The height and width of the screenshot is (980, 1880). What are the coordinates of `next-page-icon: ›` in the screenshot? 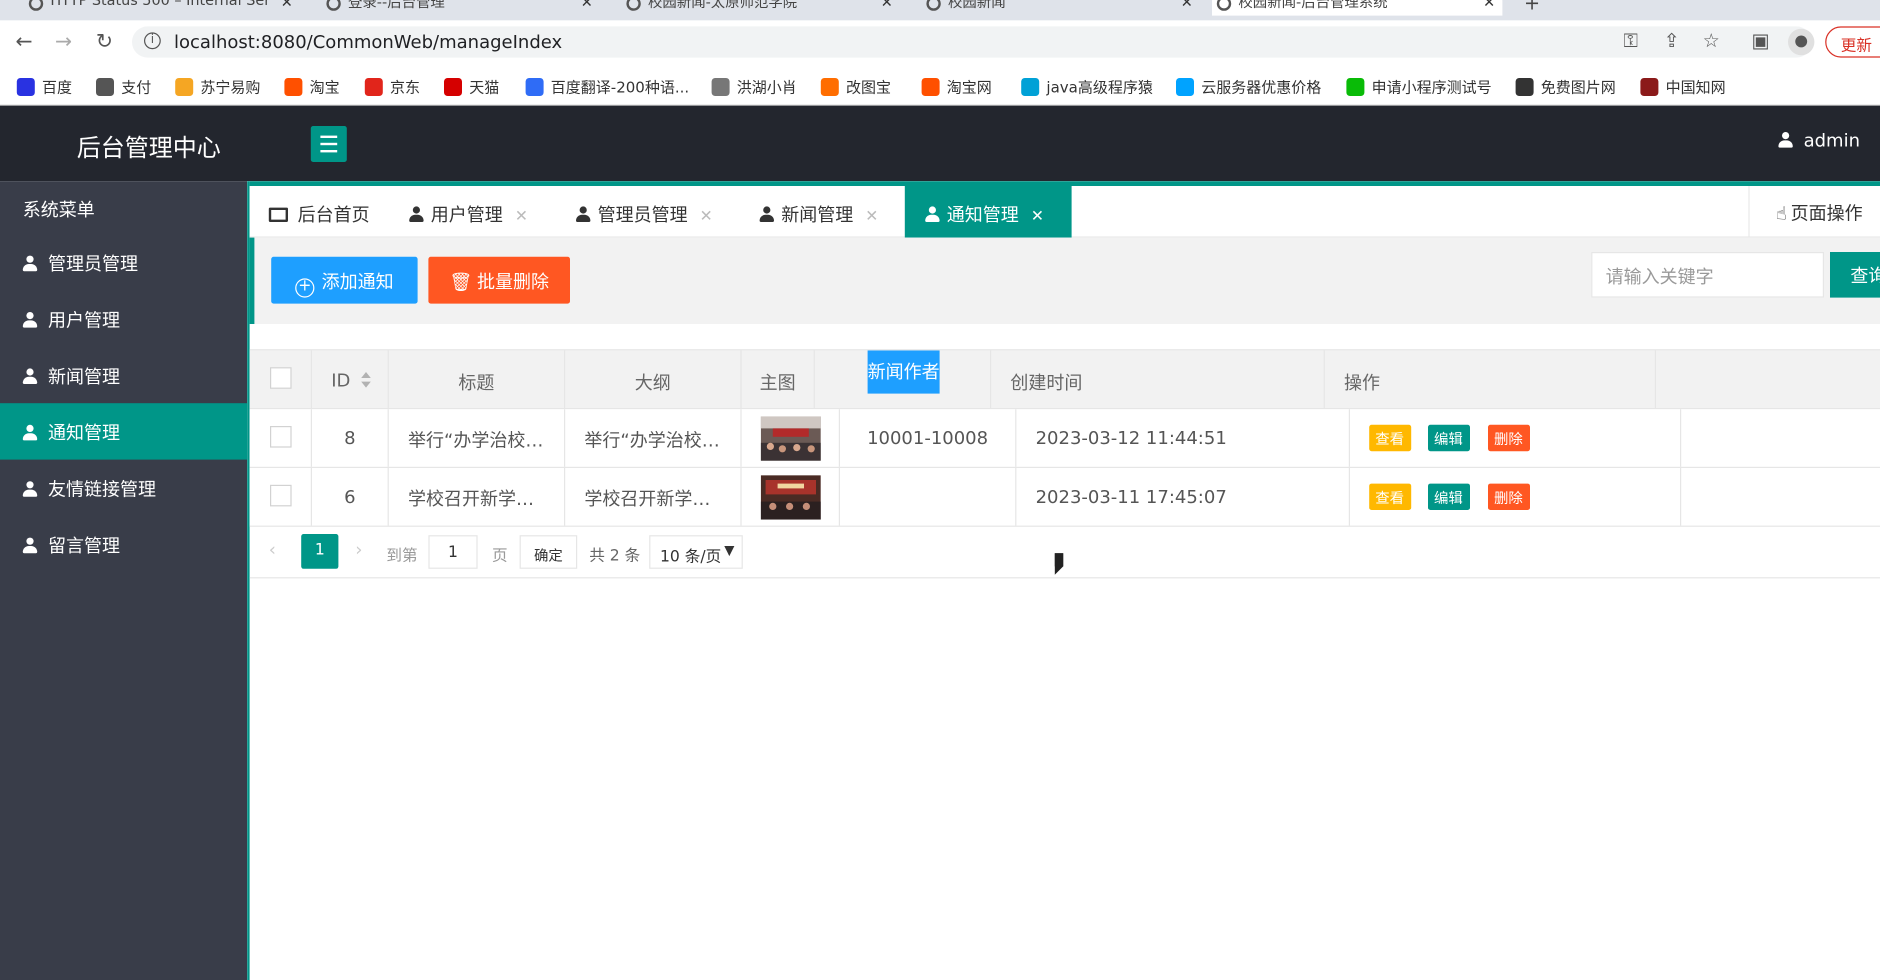 It's located at (358, 550).